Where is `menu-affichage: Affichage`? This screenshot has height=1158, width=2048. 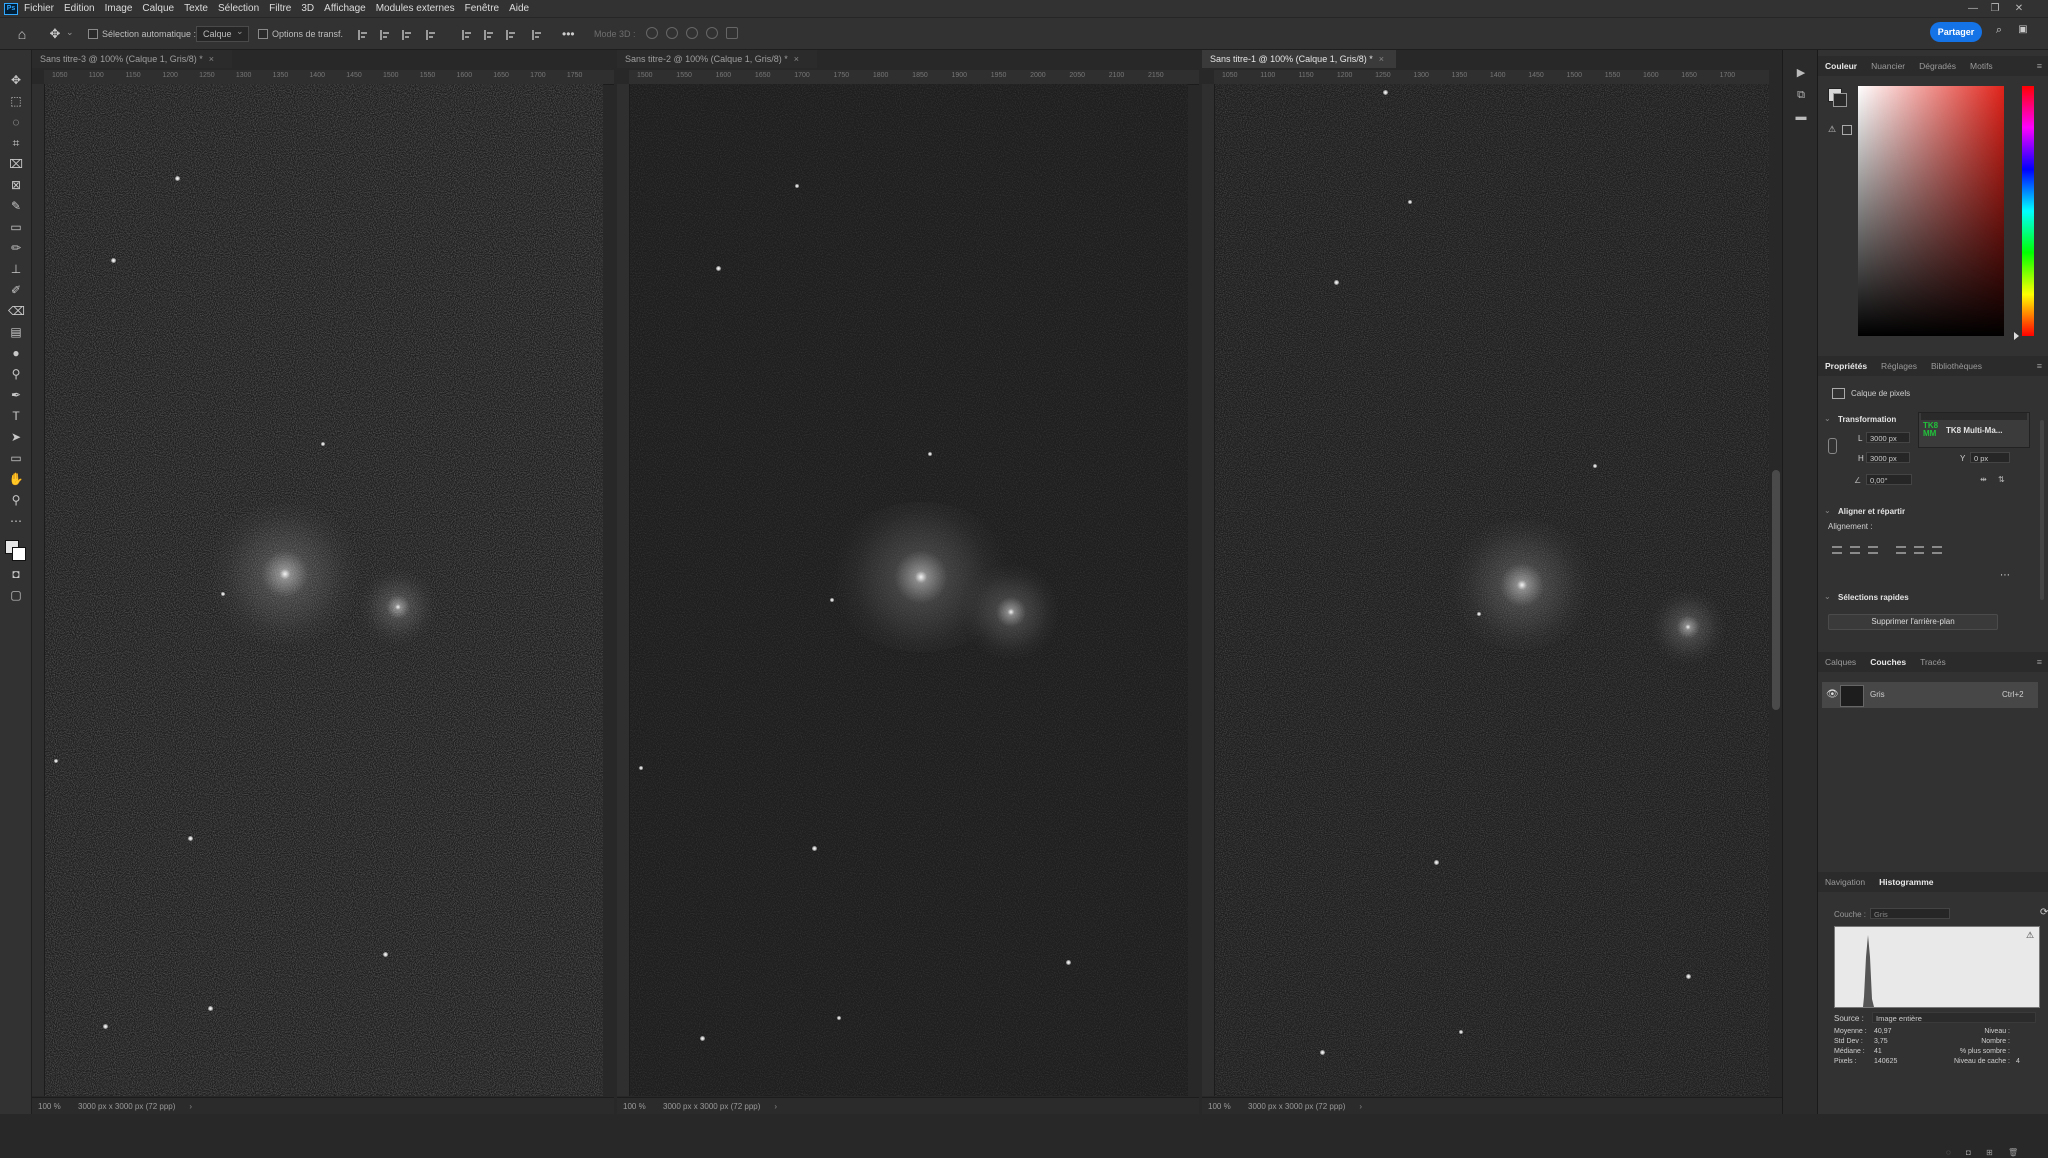
menu-affichage: Affichage is located at coordinates (345, 8).